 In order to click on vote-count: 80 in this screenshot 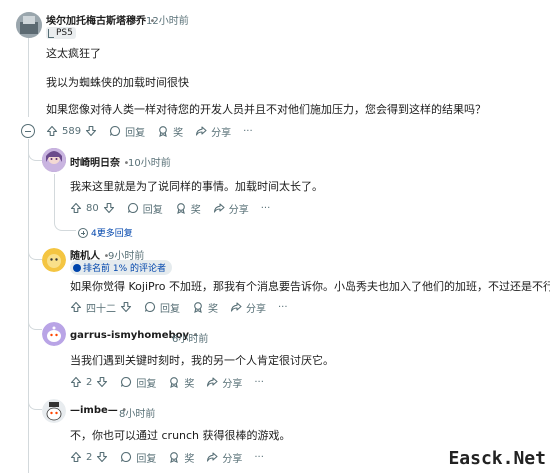, I will do `click(92, 208)`.